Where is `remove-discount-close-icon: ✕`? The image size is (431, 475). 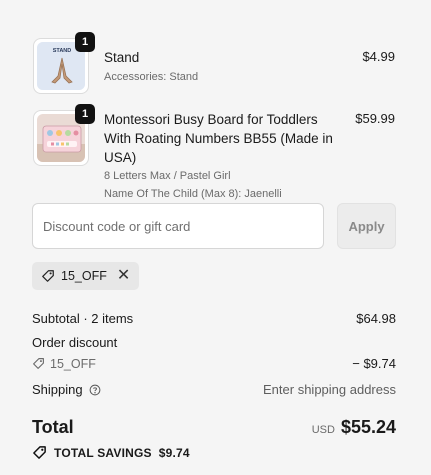
remove-discount-close-icon: ✕ is located at coordinates (123, 276).